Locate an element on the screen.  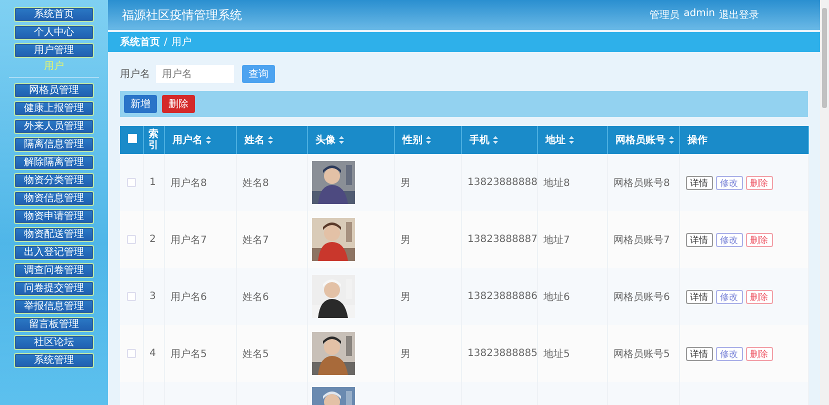
column-header: 头像 is located at coordinates (326, 140).